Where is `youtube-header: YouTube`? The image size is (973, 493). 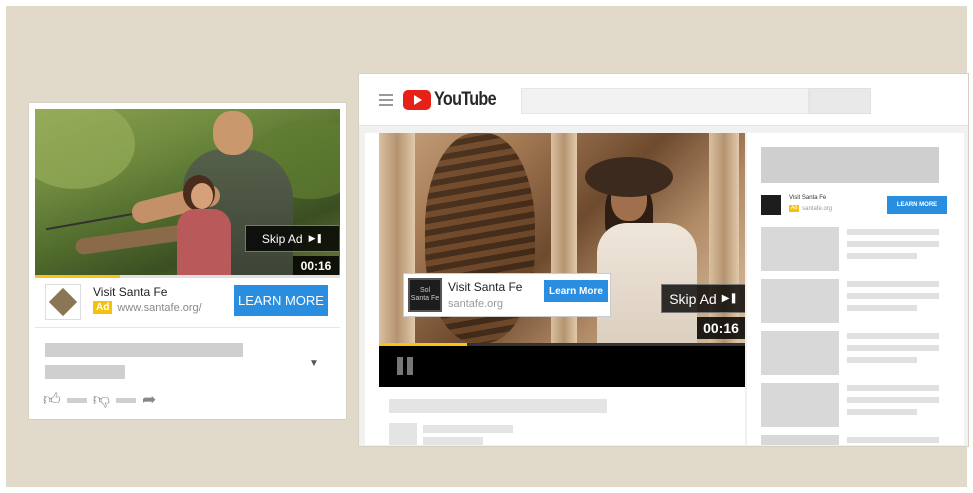 youtube-header: YouTube is located at coordinates (663, 100).